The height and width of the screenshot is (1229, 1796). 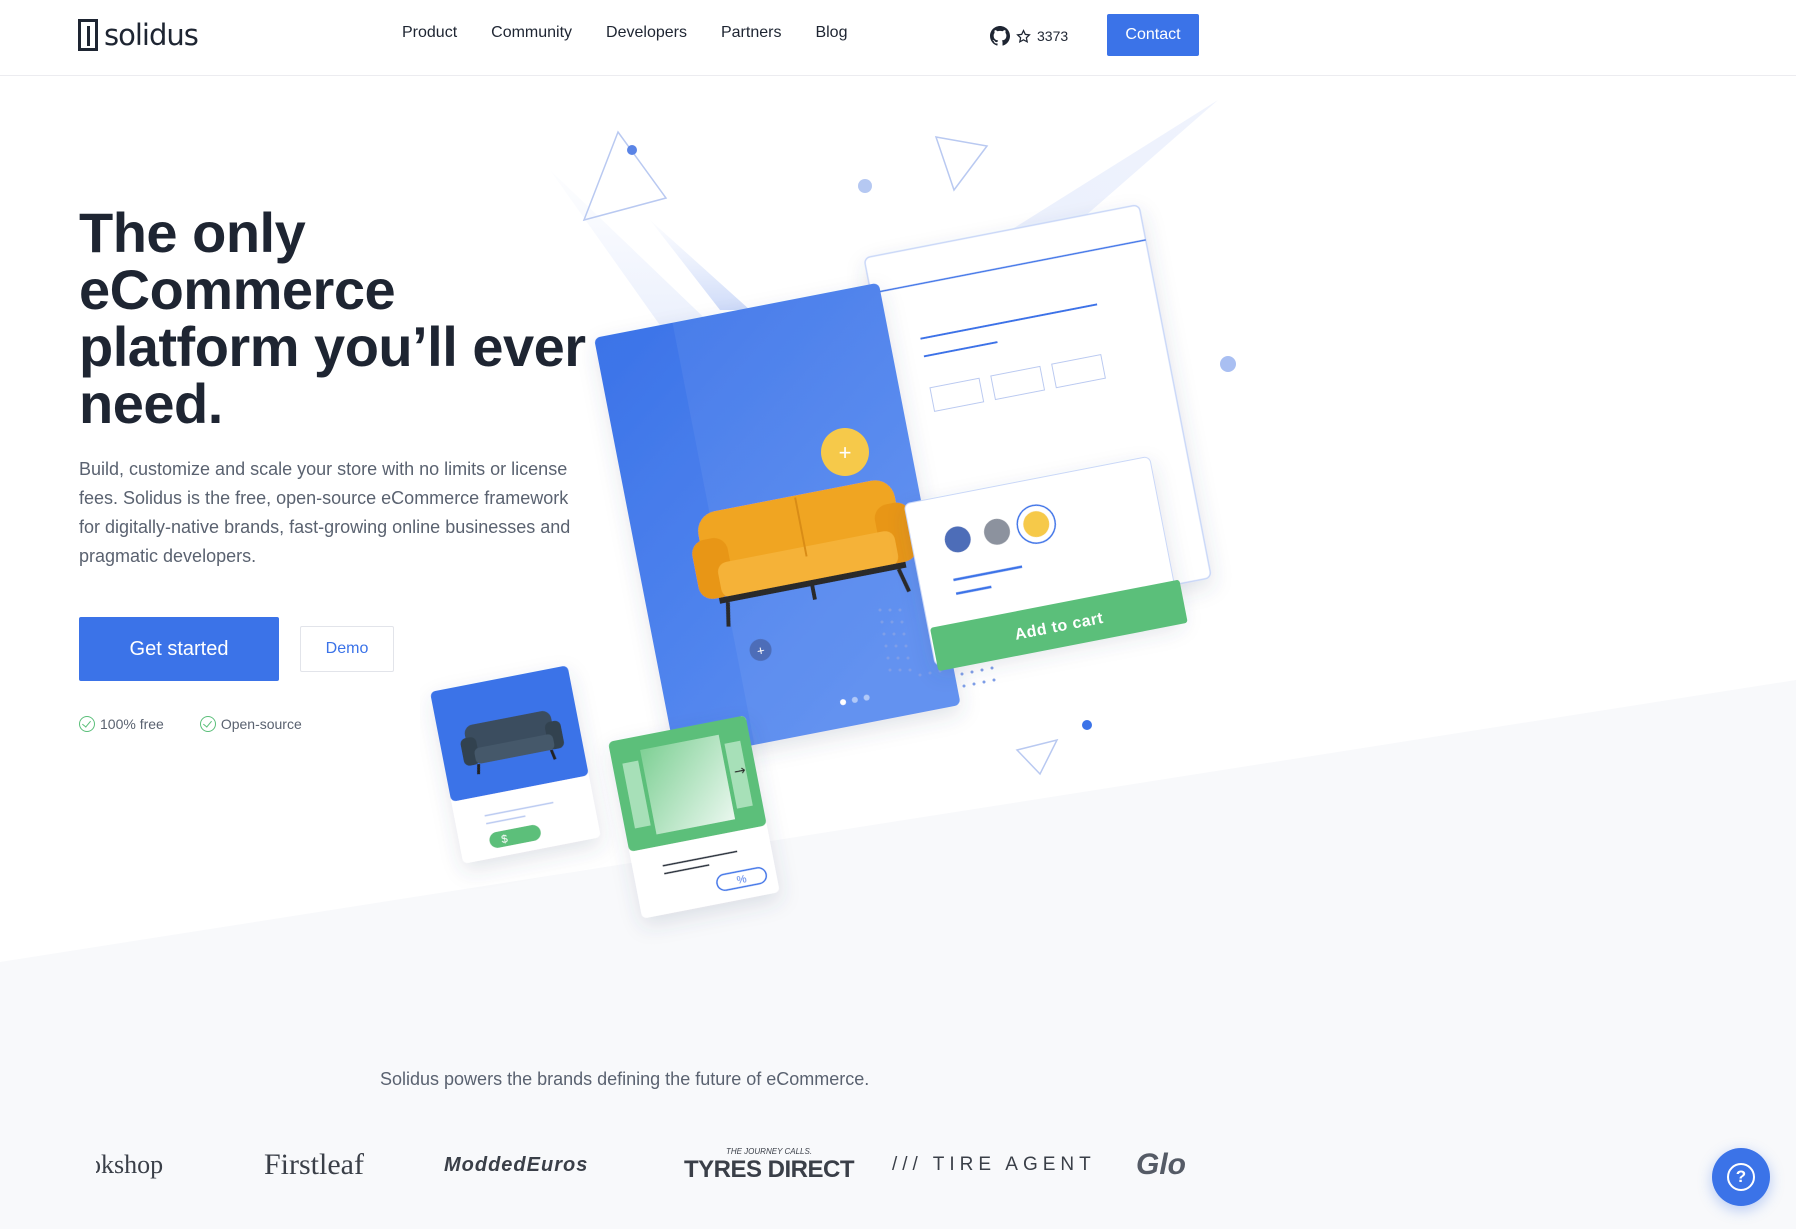 What do you see at coordinates (769, 1169) in the screenshot?
I see `brand-name: TYRES DIRECT` at bounding box center [769, 1169].